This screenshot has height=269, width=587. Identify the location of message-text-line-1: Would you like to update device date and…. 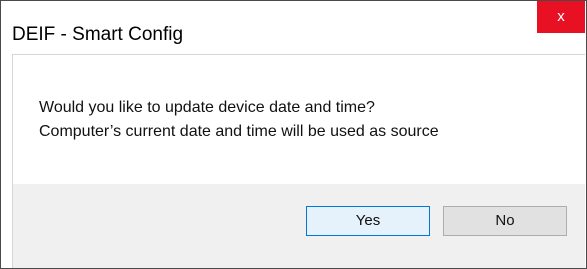
(207, 107).